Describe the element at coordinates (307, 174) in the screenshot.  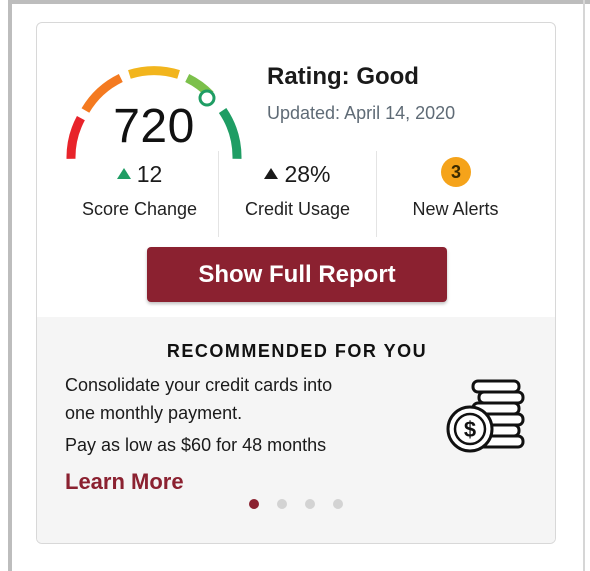
I see `credit-usage-value: 28%` at that location.